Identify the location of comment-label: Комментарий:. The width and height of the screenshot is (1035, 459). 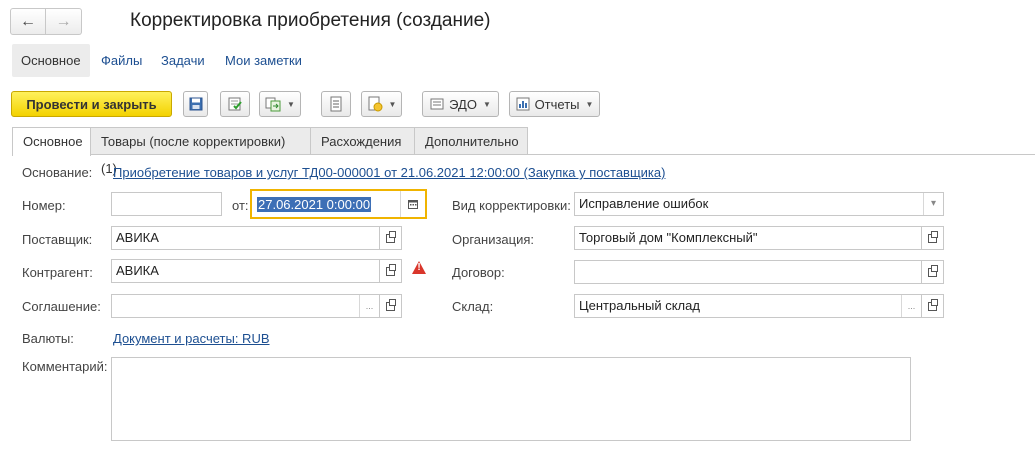
(65, 366).